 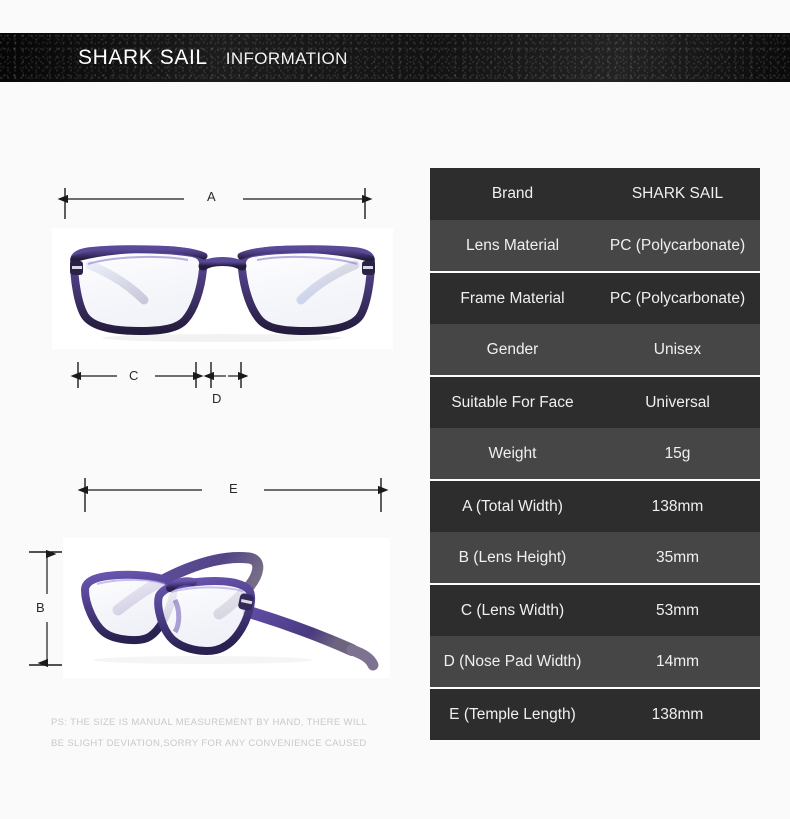 I want to click on spec-row: Lens Material PC (Polycarbonate), so click(x=595, y=246).